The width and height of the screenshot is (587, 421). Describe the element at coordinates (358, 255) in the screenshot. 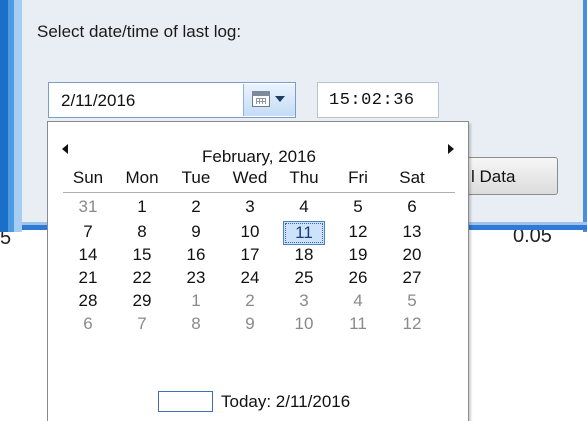

I see `calendar-day: 19` at that location.